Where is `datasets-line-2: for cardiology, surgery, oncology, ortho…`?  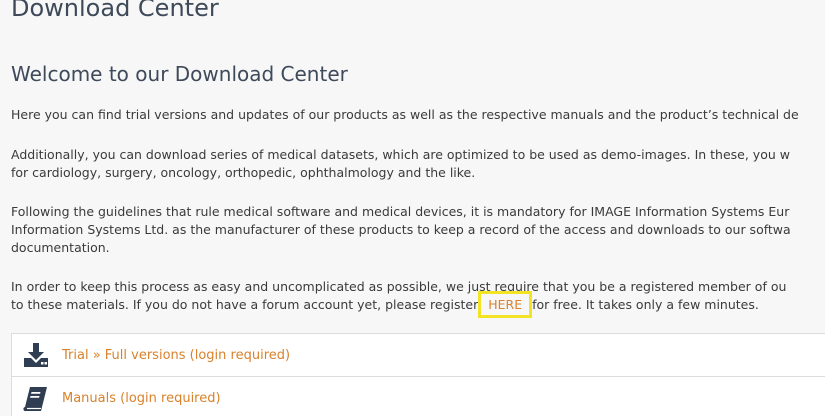
datasets-line-2: for cardiology, surgery, oncology, ortho… is located at coordinates (243, 172).